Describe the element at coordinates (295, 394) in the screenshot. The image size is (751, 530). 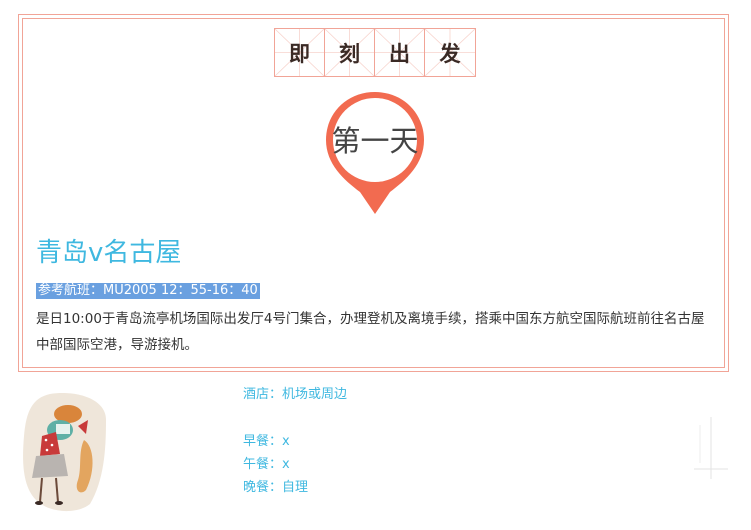
I see `hotel-info: 酒店：机场或周边` at that location.